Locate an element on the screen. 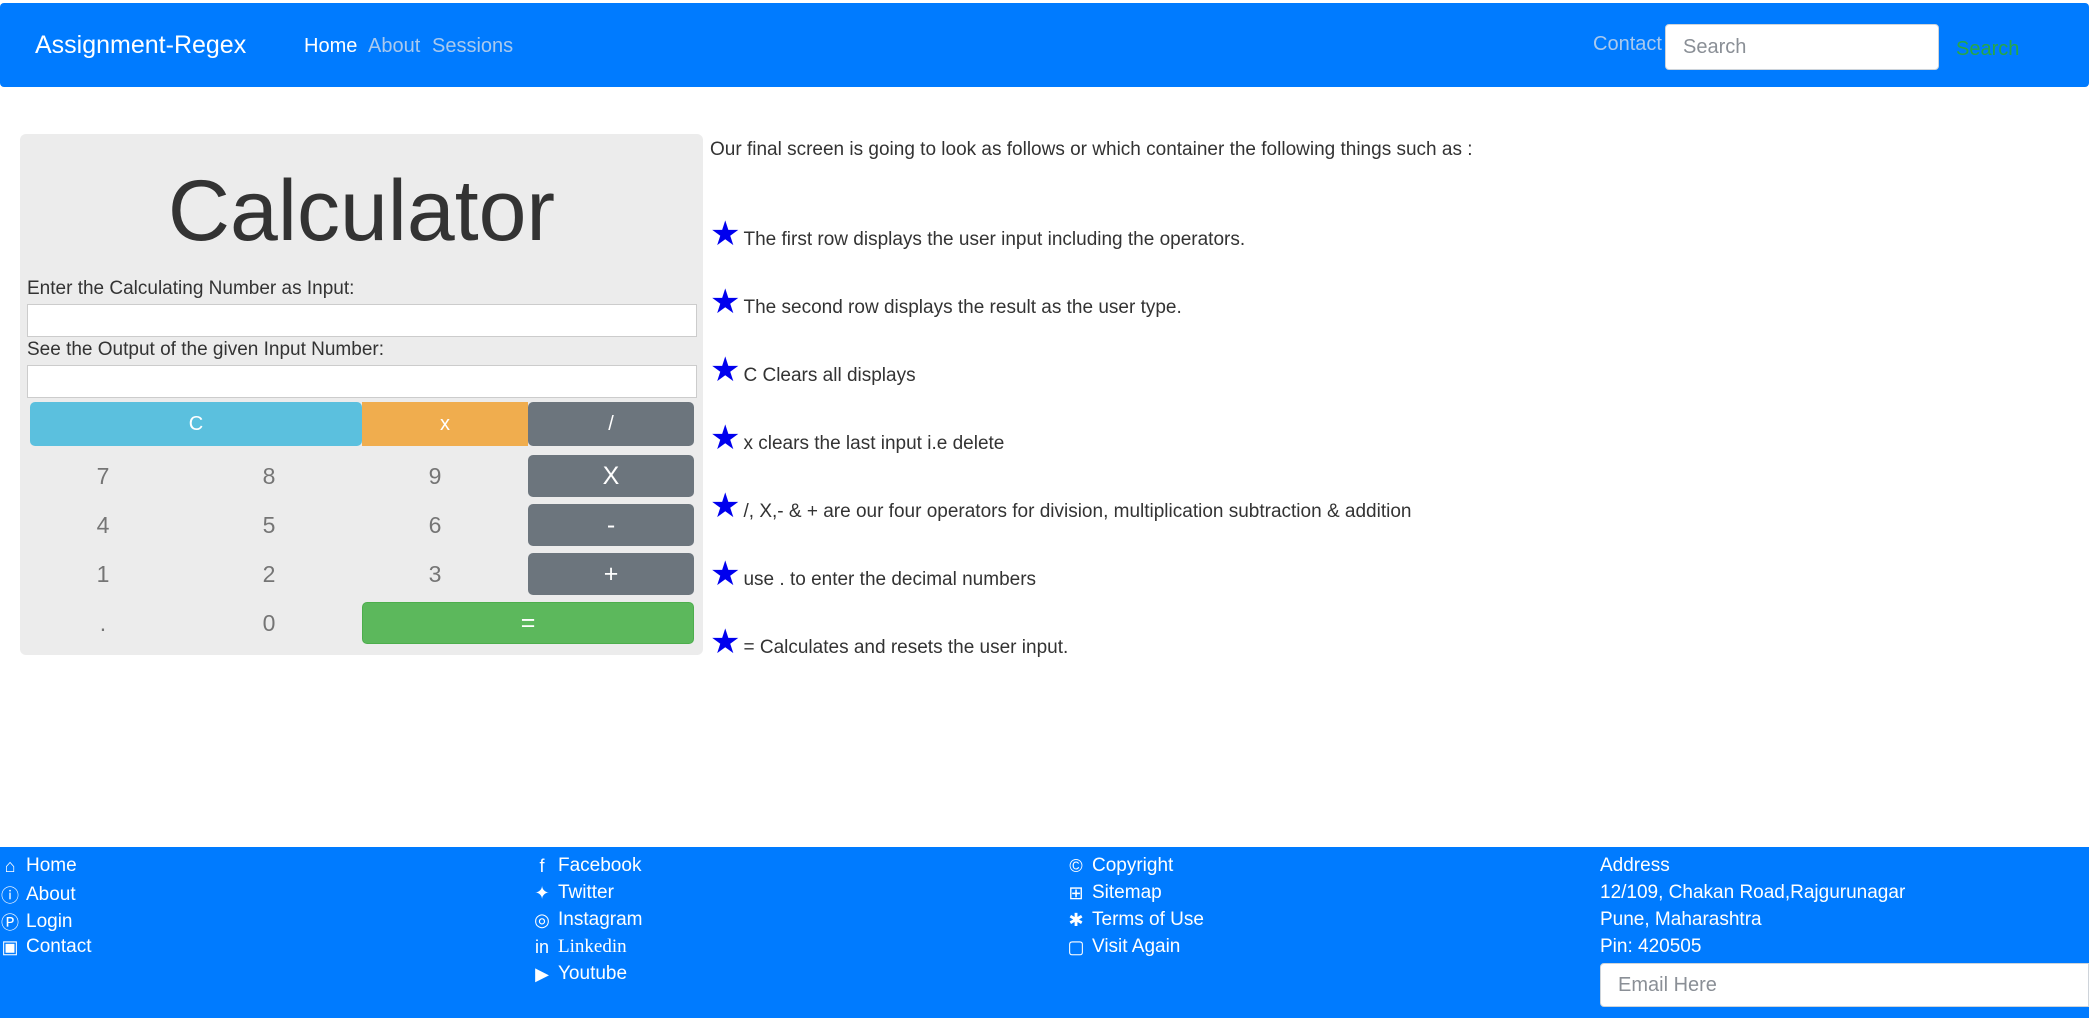 This screenshot has width=2089, height=1018. feature-item: ★ use . to enter the decimal numbers is located at coordinates (873, 574).